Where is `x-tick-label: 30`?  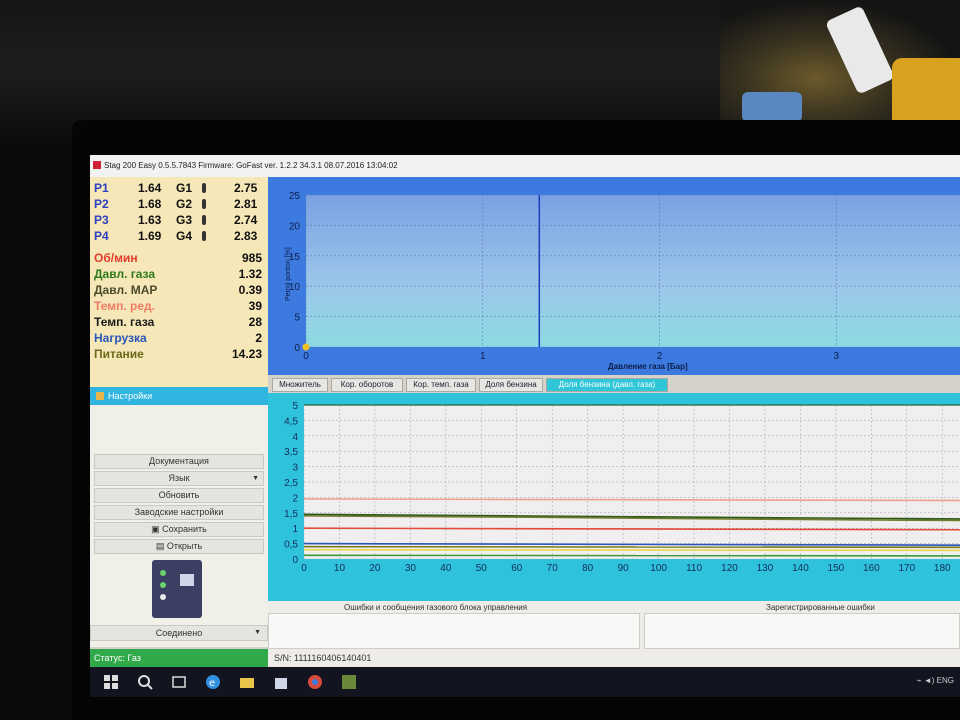 x-tick-label: 30 is located at coordinates (411, 568).